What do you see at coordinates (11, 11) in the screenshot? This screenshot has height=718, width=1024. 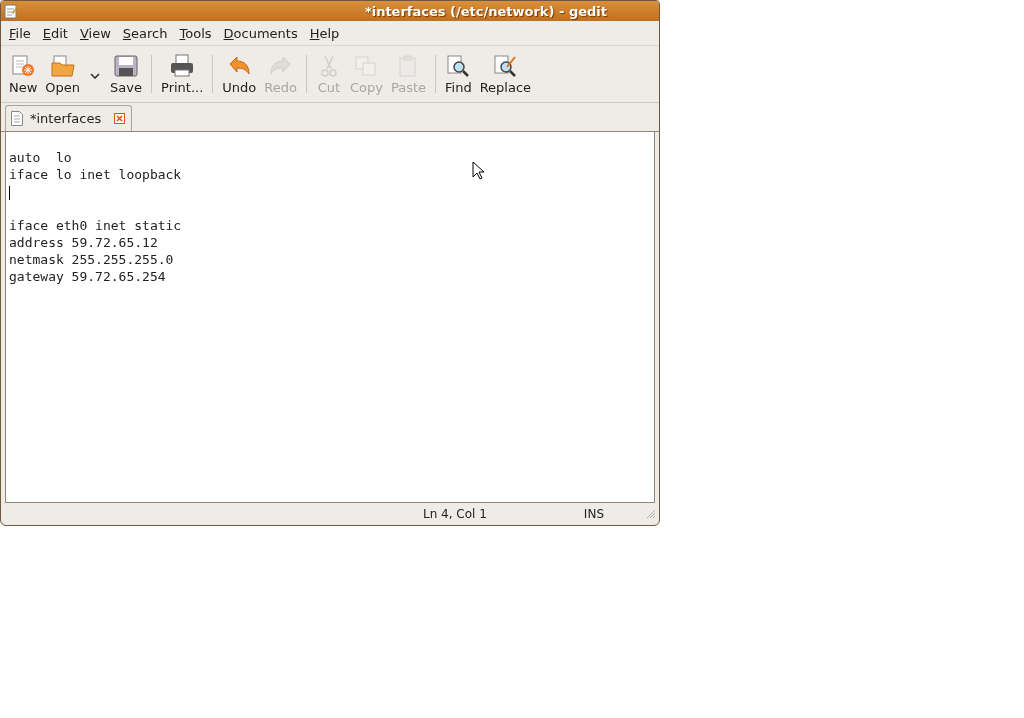 I see `notepad-icon` at bounding box center [11, 11].